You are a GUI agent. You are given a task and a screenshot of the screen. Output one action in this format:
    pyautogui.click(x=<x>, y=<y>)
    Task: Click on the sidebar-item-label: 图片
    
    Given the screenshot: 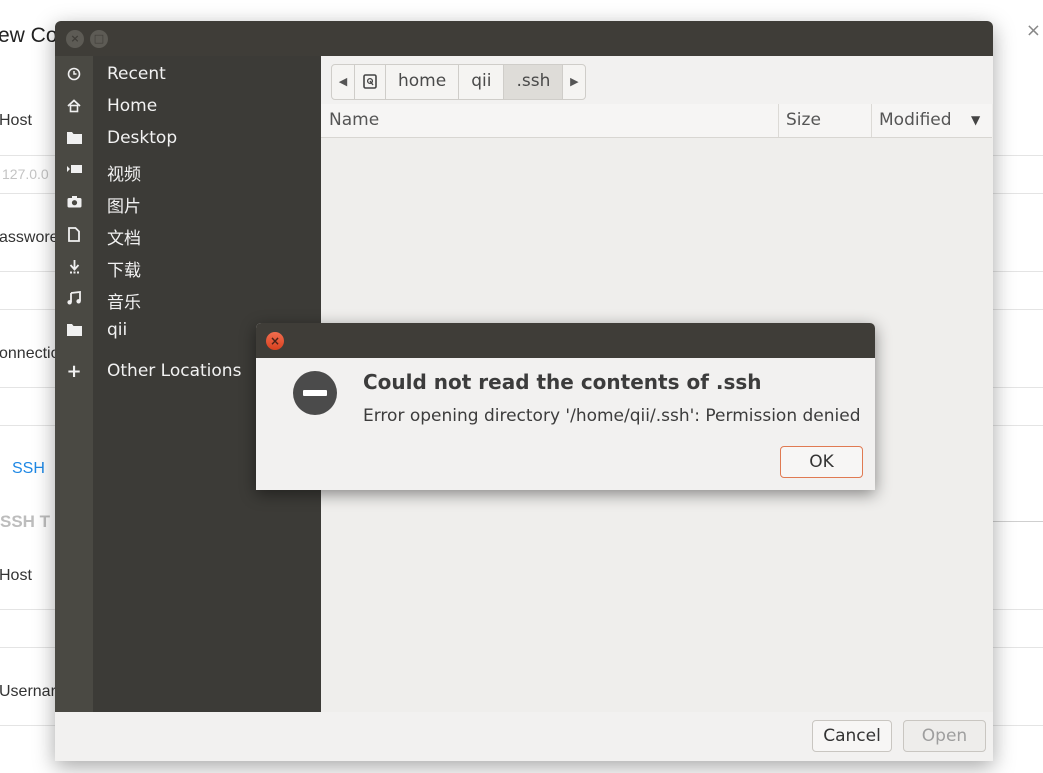 What is the action you would take?
    pyautogui.click(x=124, y=207)
    